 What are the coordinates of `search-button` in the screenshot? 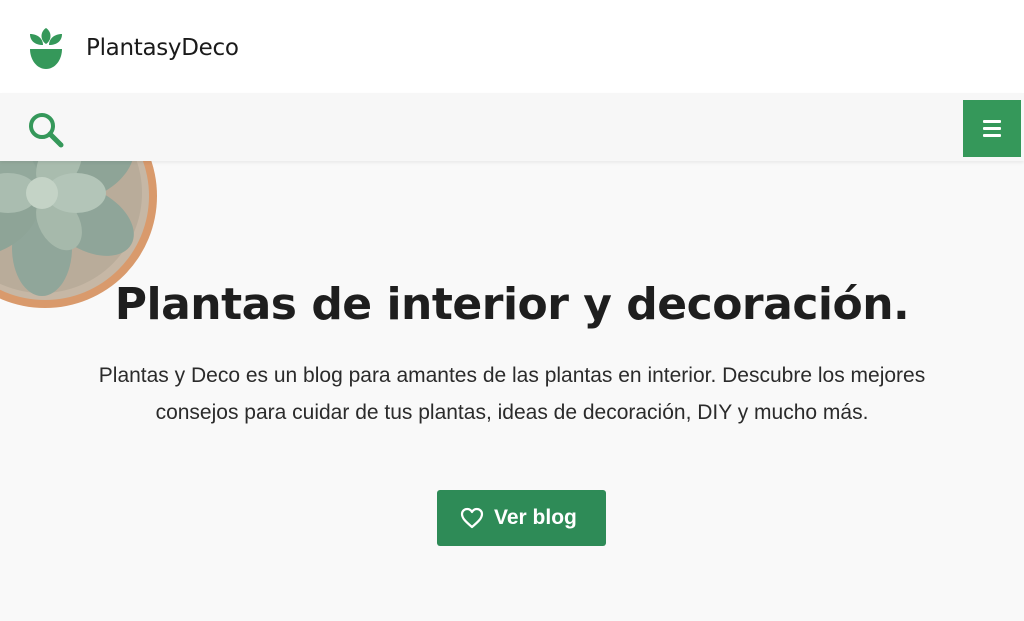 It's located at (46, 130).